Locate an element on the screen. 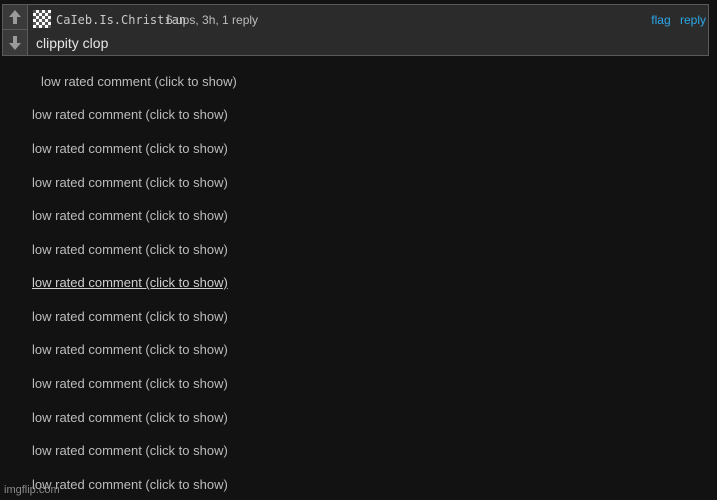  hidden-comment-8: low rated comment (click to show) is located at coordinates (130, 316).